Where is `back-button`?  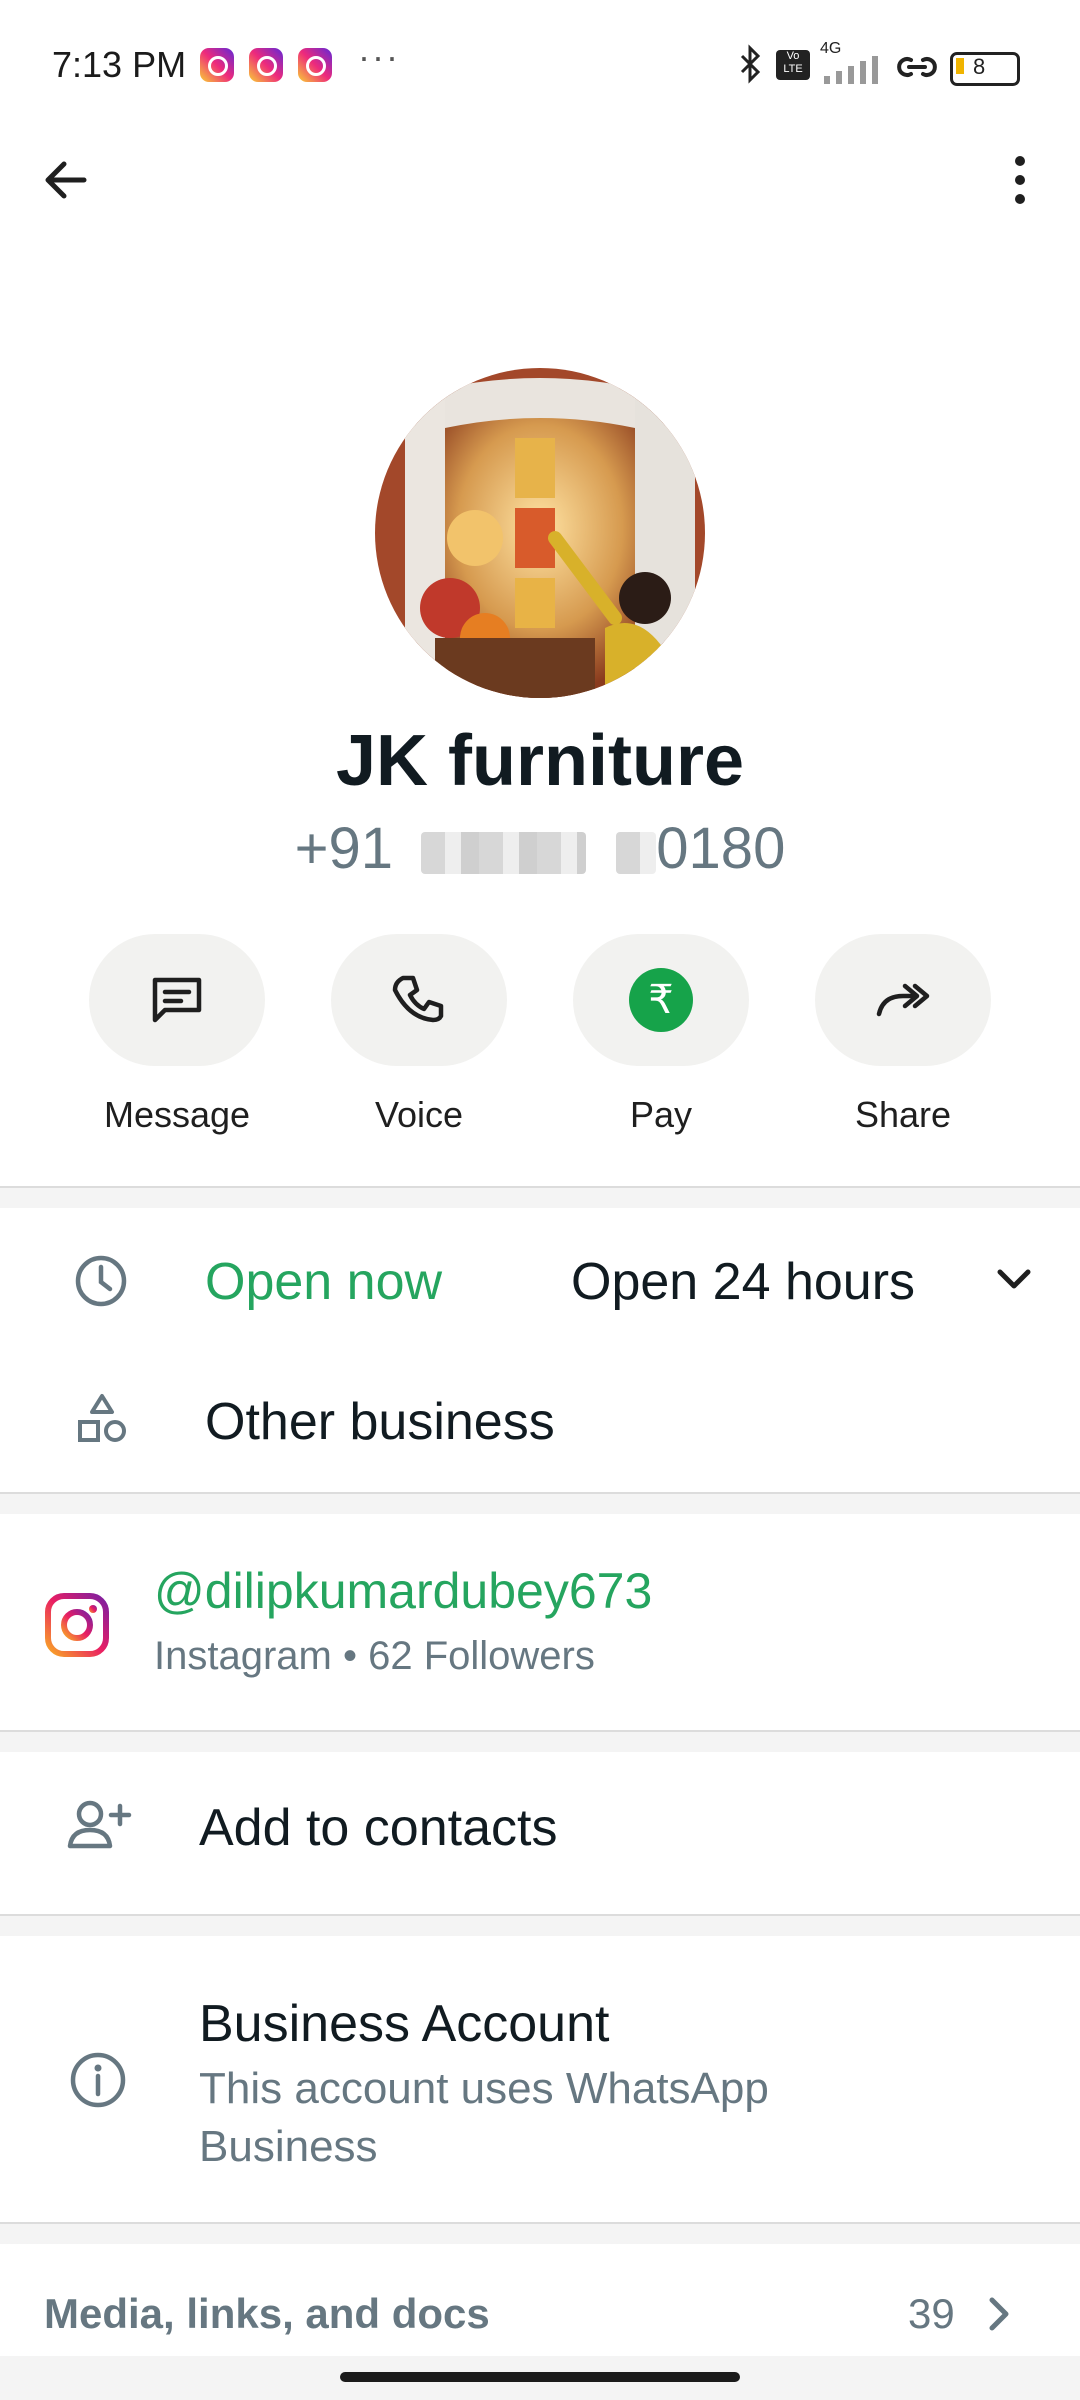
back-button is located at coordinates (66, 180).